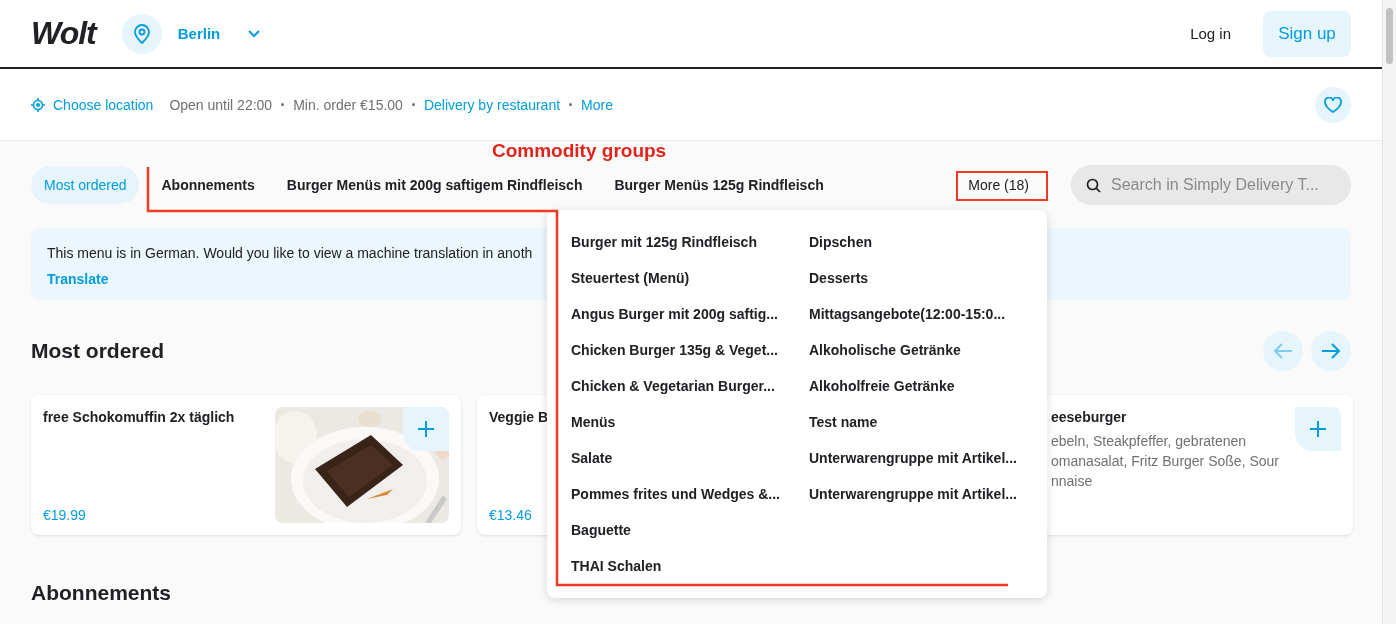 The height and width of the screenshot is (624, 1396). I want to click on login-button: Log in, so click(1210, 33).